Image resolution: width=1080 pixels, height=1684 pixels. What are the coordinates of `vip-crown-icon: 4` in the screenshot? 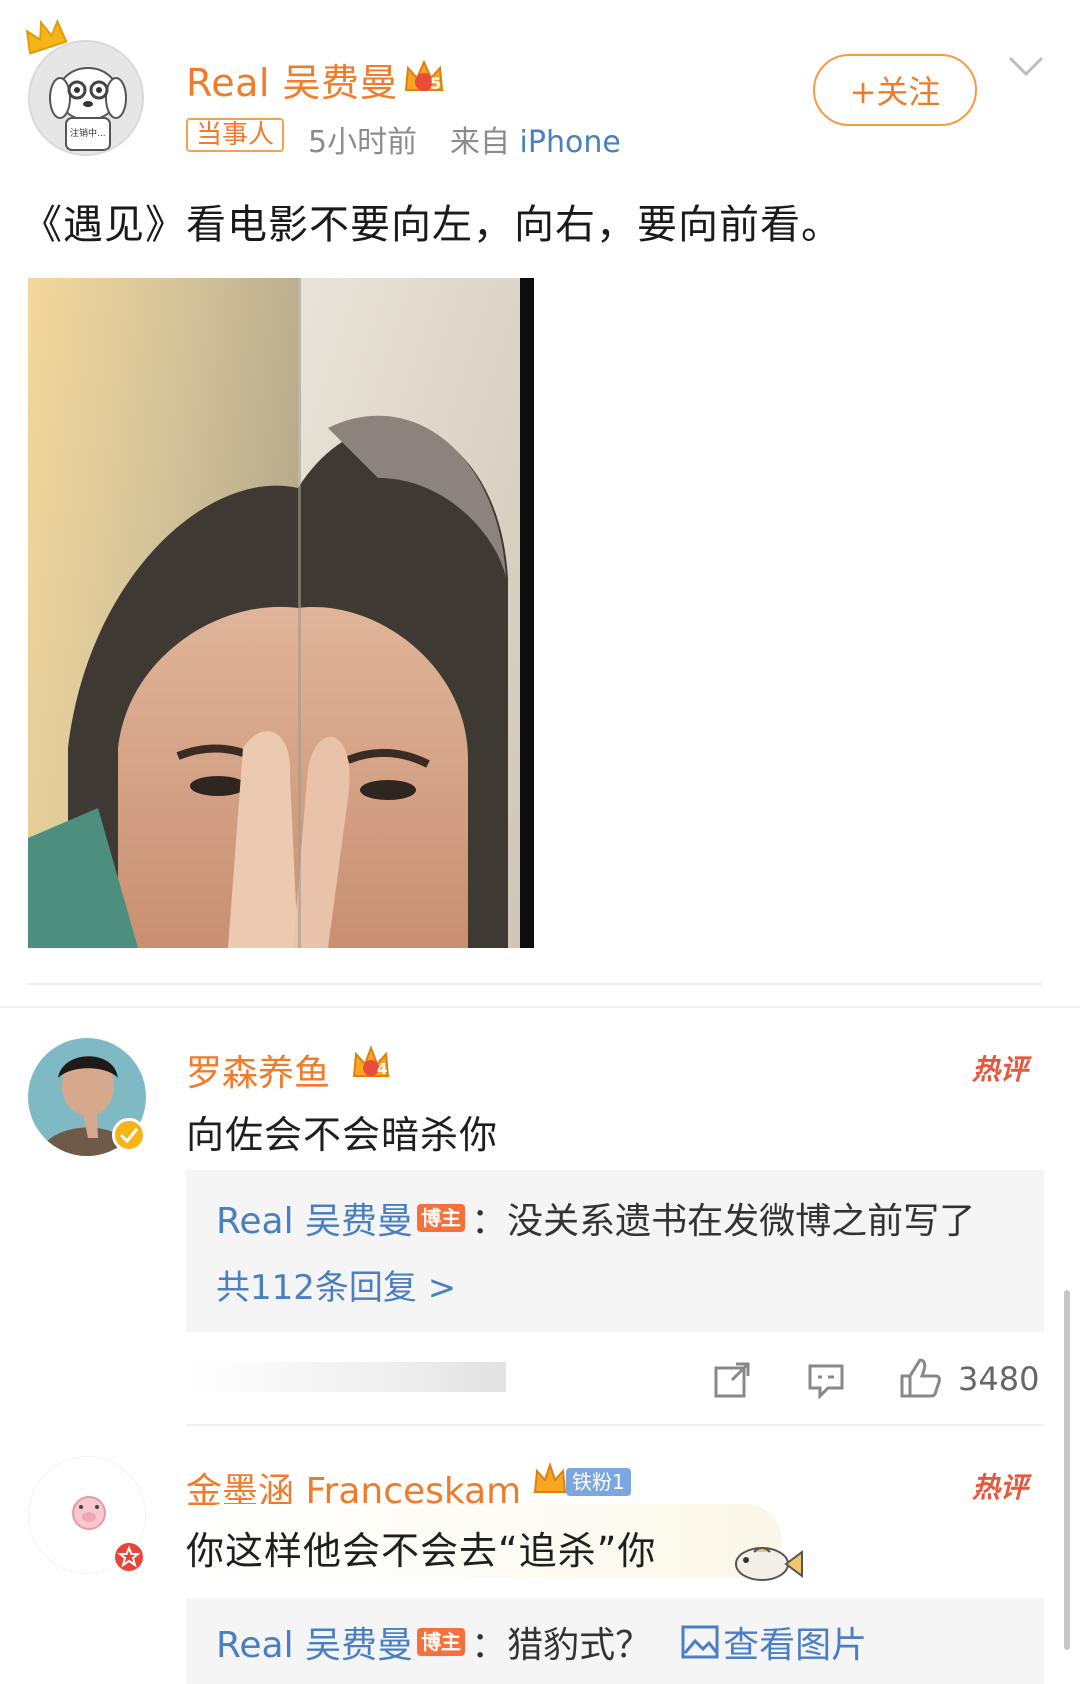 It's located at (371, 1063).